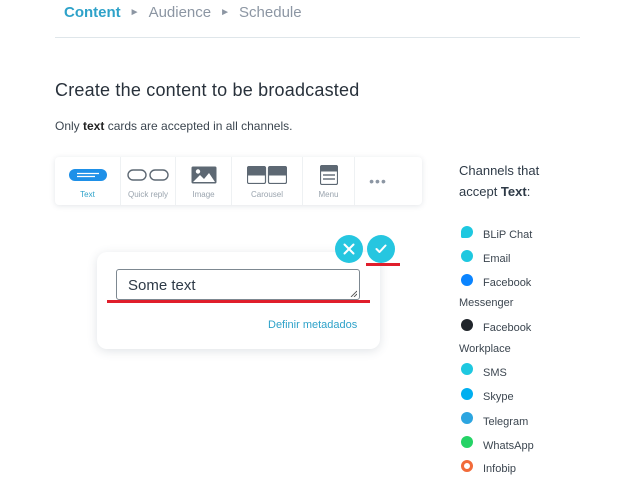  What do you see at coordinates (207, 90) in the screenshot?
I see `page-title: Create the content to be broadcasted` at bounding box center [207, 90].